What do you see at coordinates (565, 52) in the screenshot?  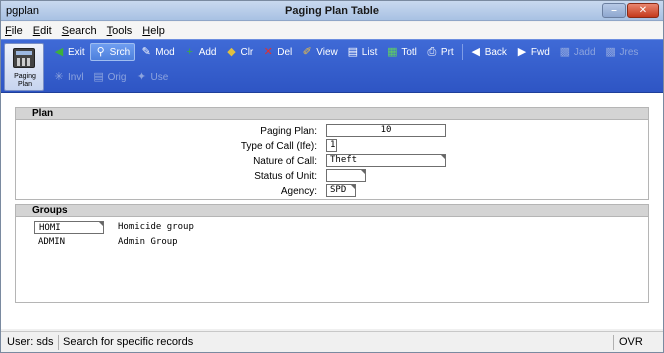 I see `jadd-icon: ▩` at bounding box center [565, 52].